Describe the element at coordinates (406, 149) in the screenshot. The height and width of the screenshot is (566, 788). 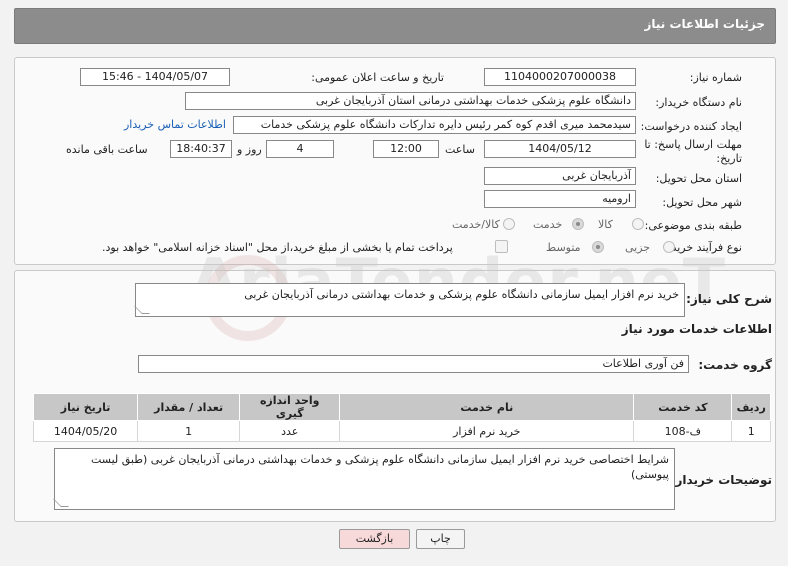
I see `deadline-time-field: 12:00` at that location.